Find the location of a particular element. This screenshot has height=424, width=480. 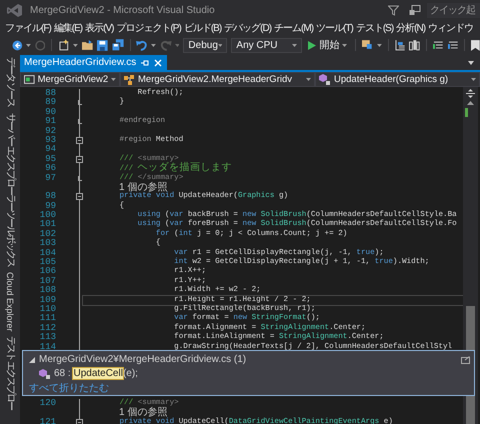

menu-item: ビルド(B) is located at coordinates (203, 28).